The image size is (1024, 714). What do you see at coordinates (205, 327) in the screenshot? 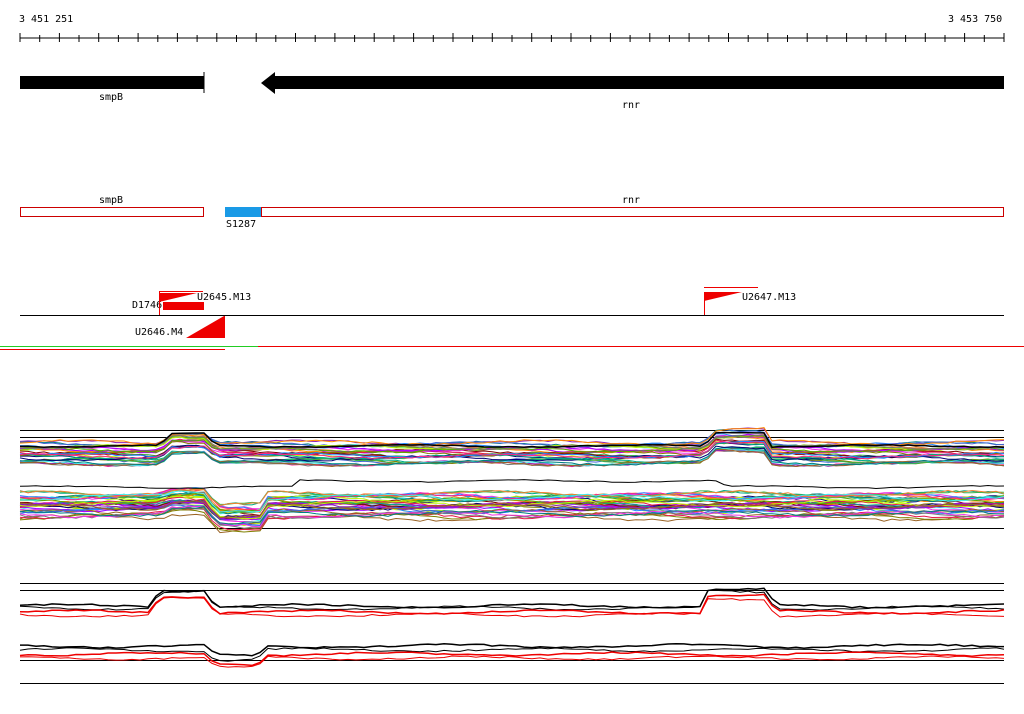
I see `tile-u2646` at bounding box center [205, 327].